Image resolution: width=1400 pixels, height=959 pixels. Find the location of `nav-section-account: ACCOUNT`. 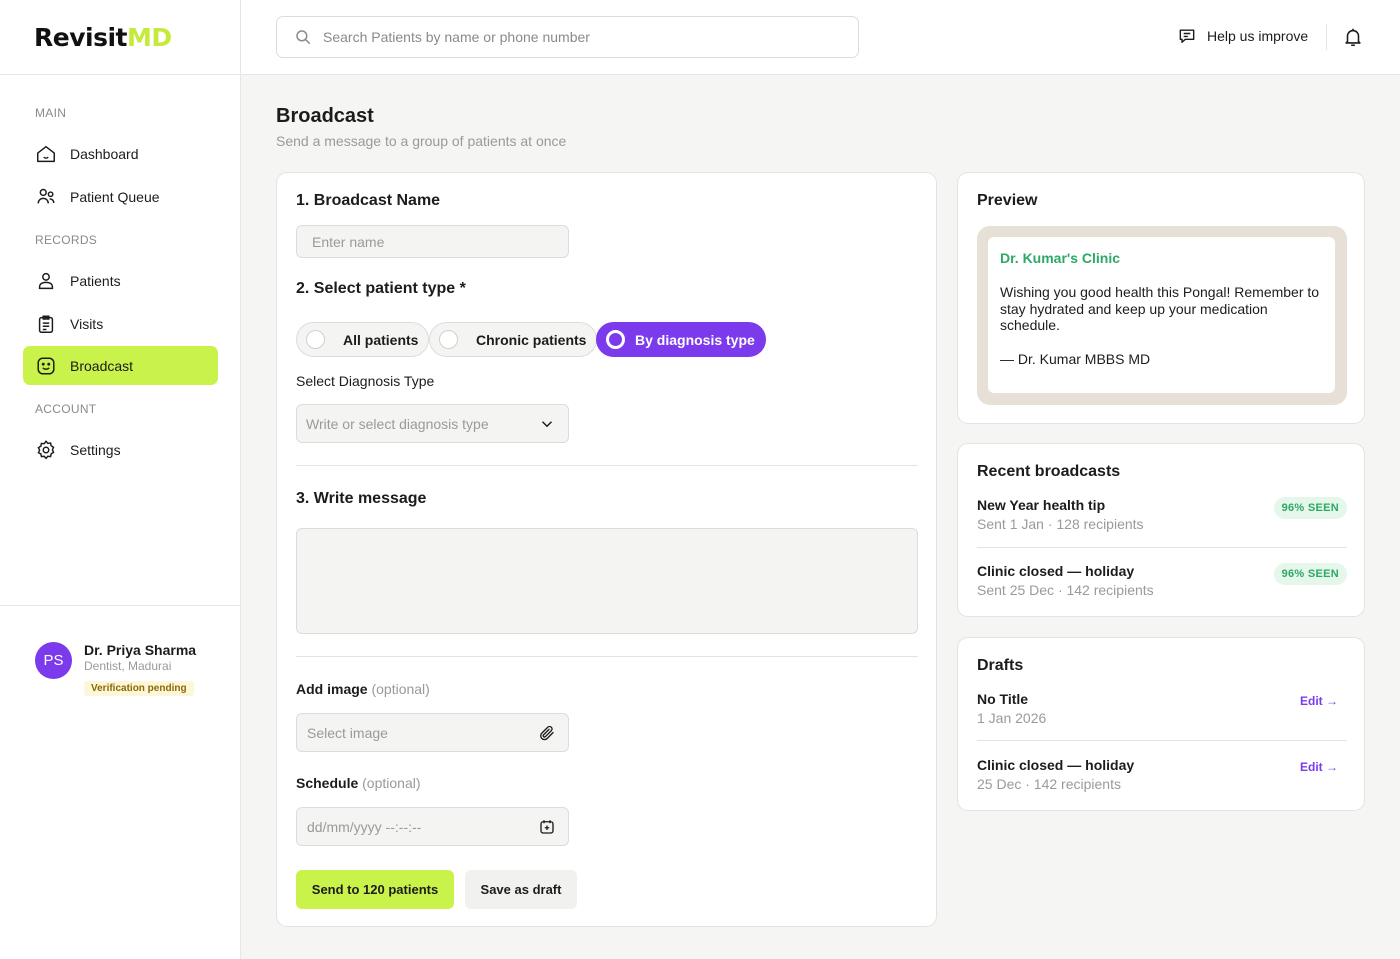

nav-section-account: ACCOUNT is located at coordinates (66, 409).